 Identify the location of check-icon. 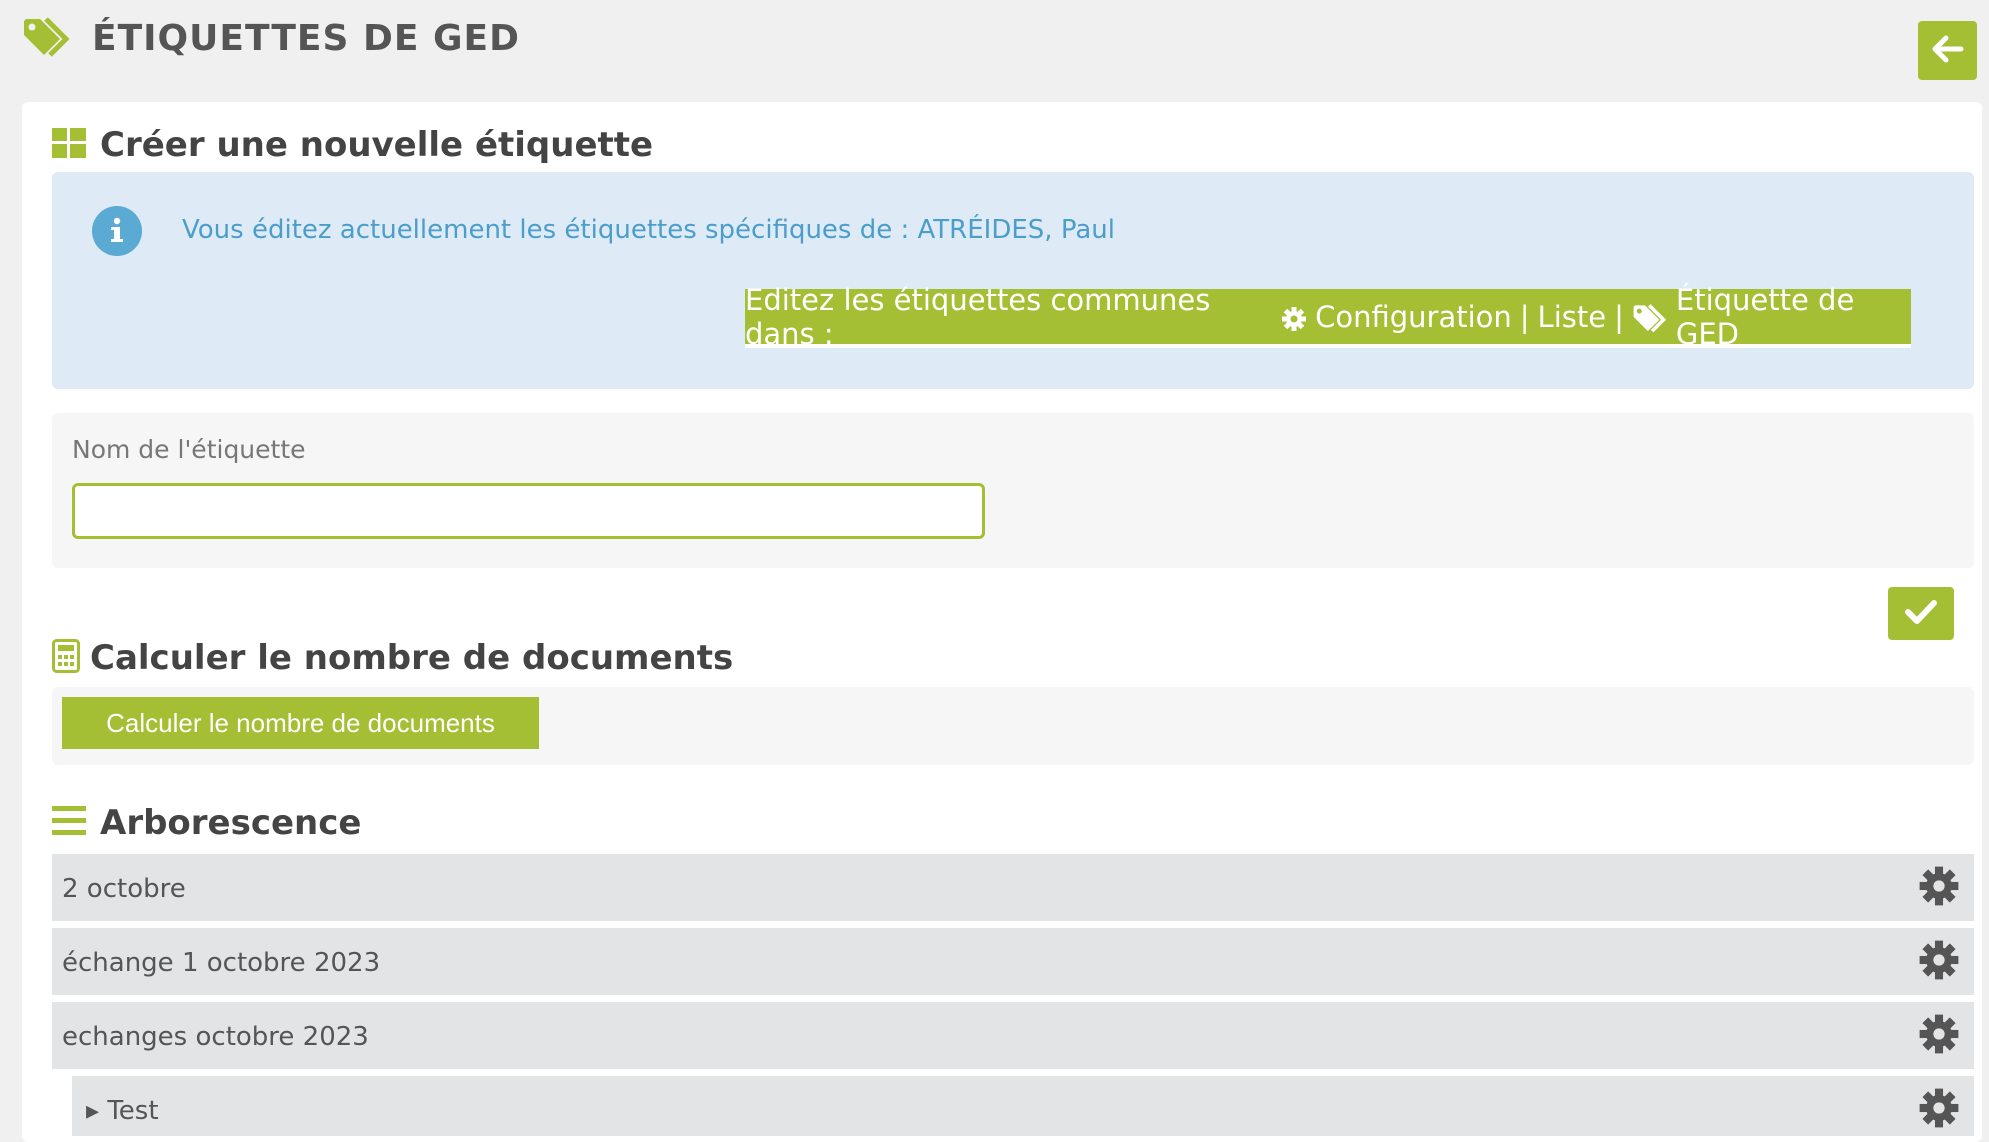
(1921, 613).